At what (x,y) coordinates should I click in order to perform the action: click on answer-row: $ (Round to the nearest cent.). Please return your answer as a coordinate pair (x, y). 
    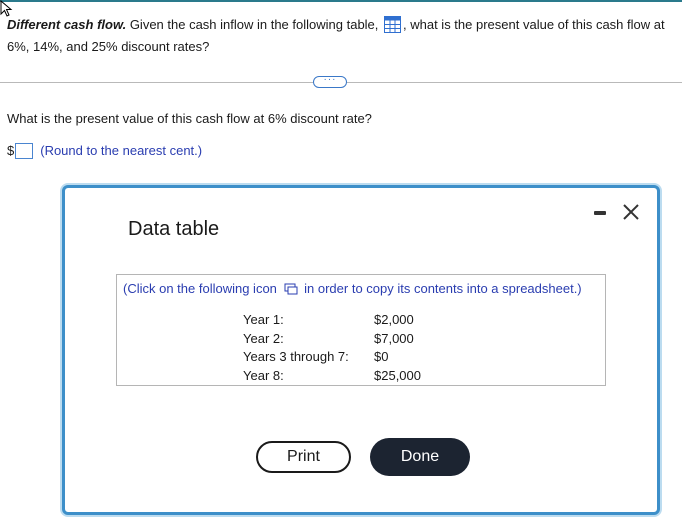
    Looking at the image, I should click on (104, 151).